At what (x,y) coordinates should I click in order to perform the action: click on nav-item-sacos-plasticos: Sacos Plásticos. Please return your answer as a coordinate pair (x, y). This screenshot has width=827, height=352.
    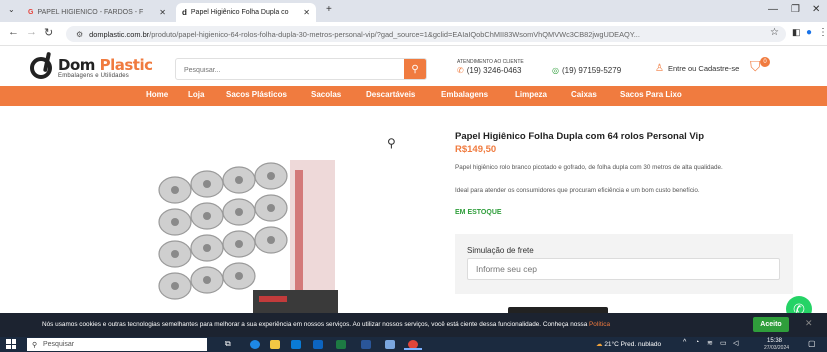
    Looking at the image, I should click on (256, 94).